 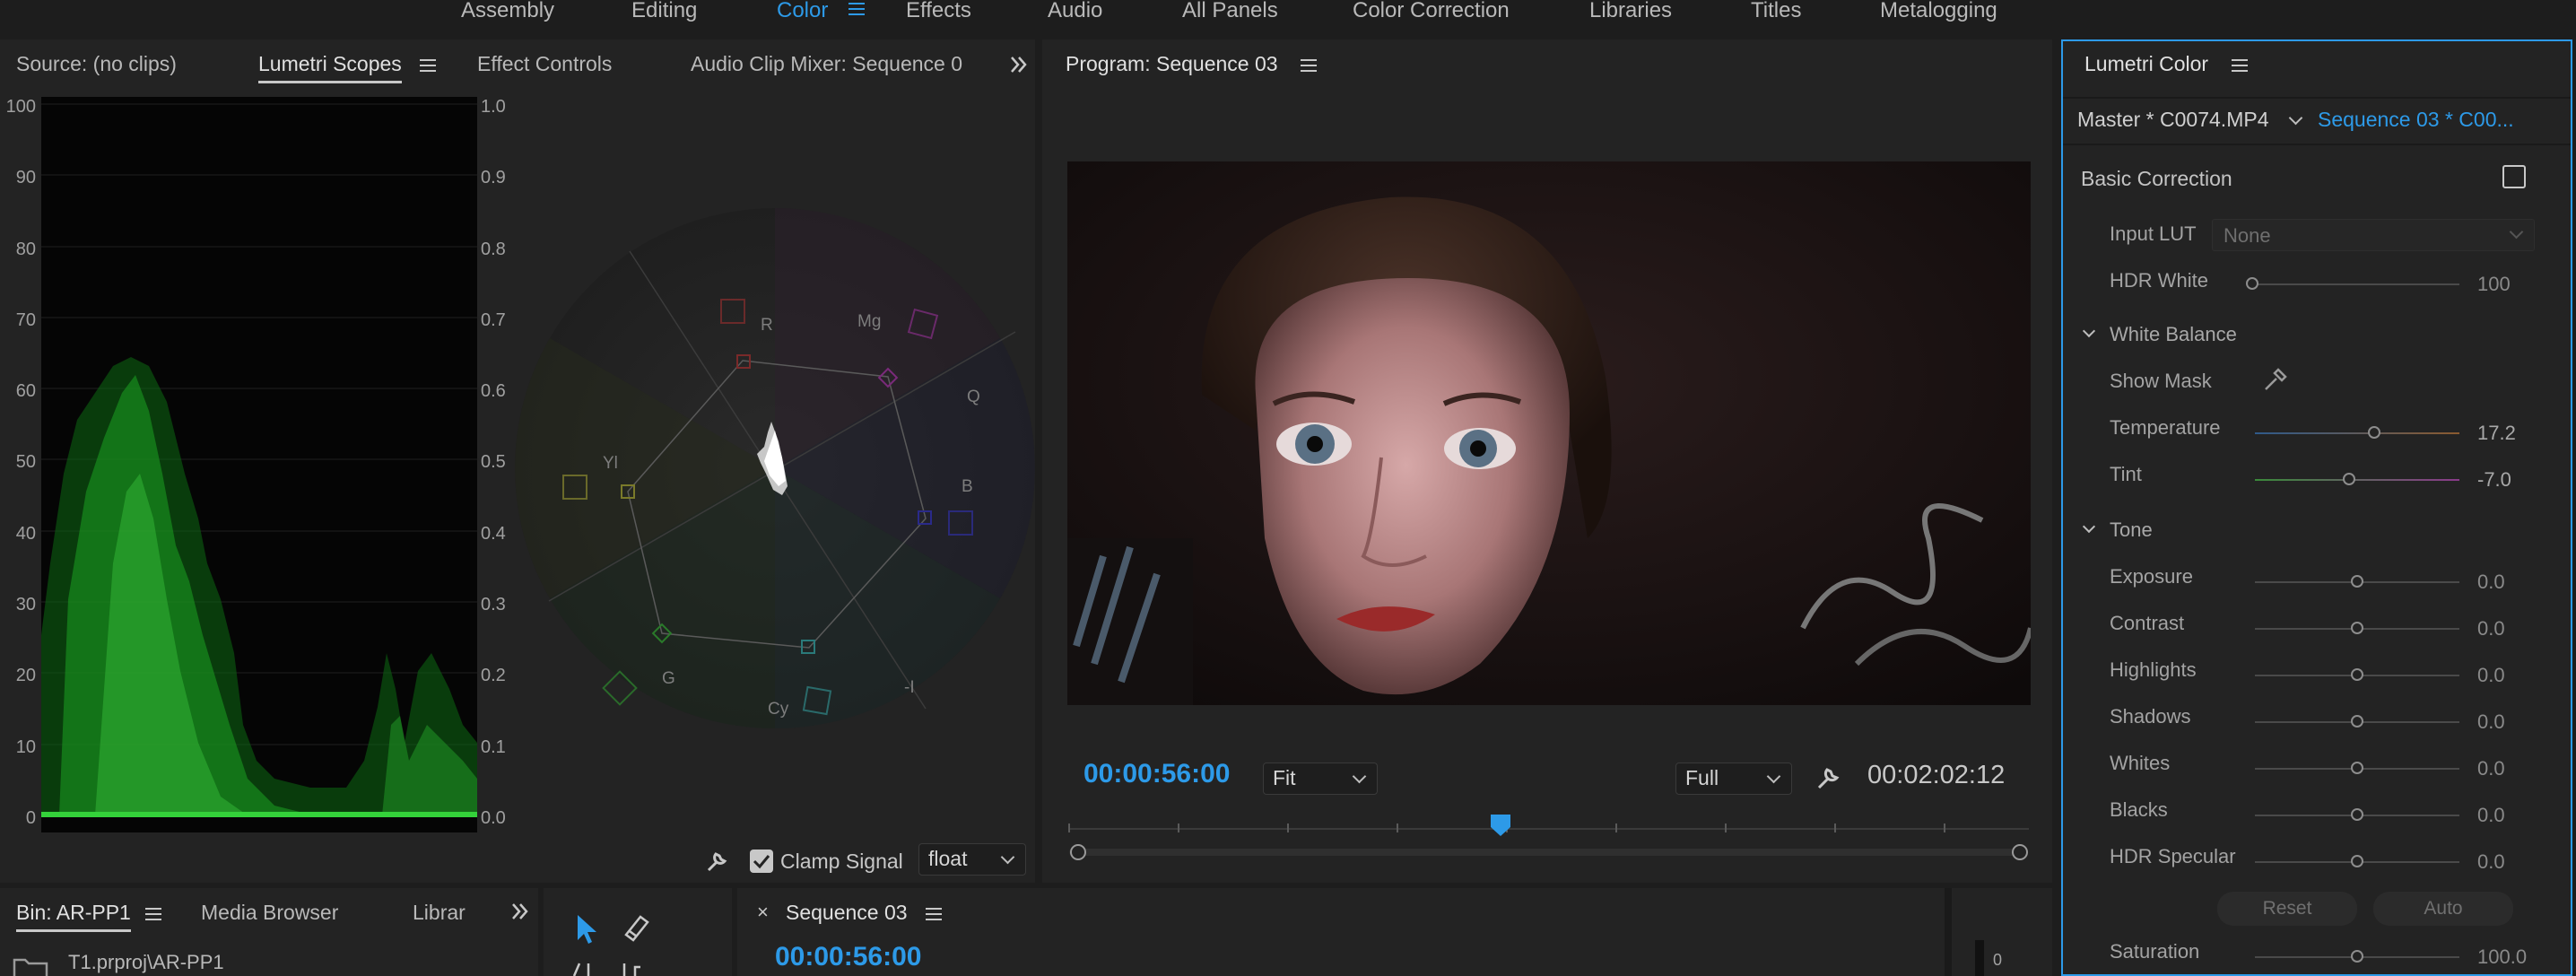 I want to click on basic-correction-header: Basic Correction, so click(x=2156, y=179).